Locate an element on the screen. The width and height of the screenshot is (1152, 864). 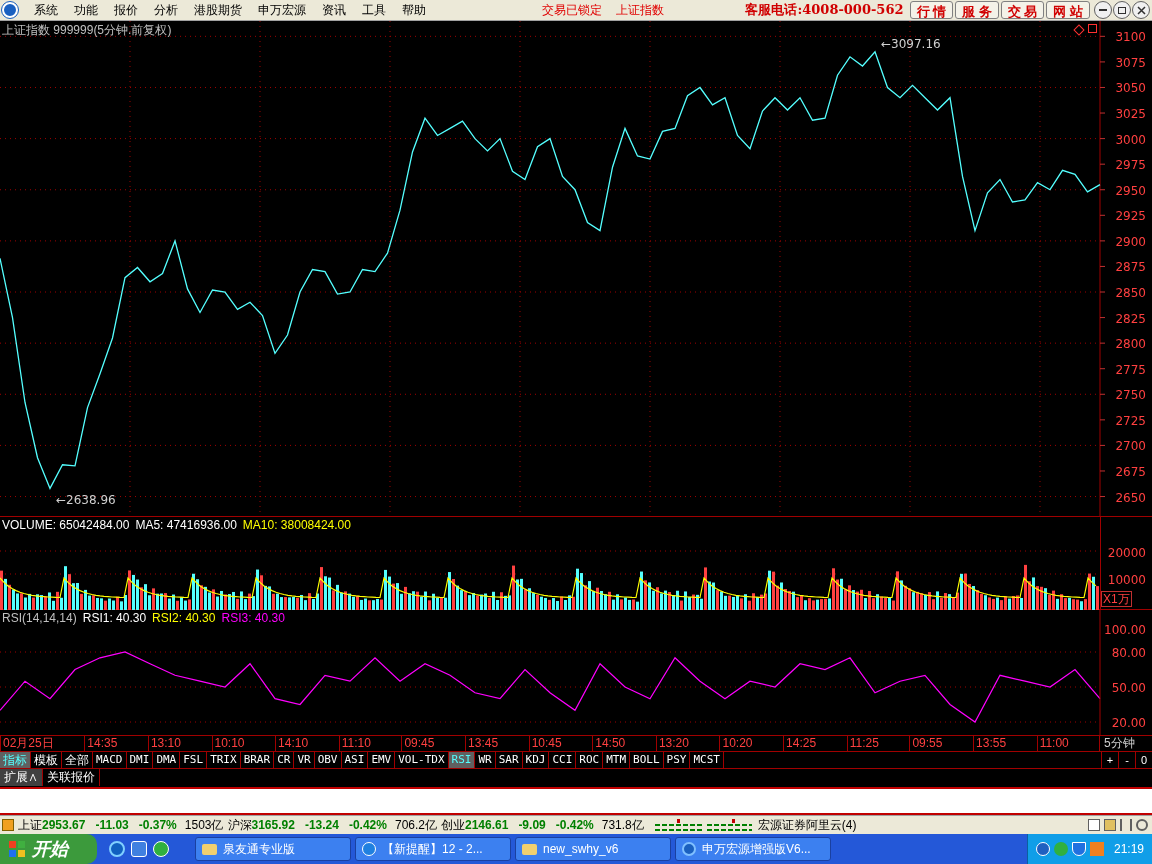
index-amount: 731.8亿 is located at coordinates (622, 825).